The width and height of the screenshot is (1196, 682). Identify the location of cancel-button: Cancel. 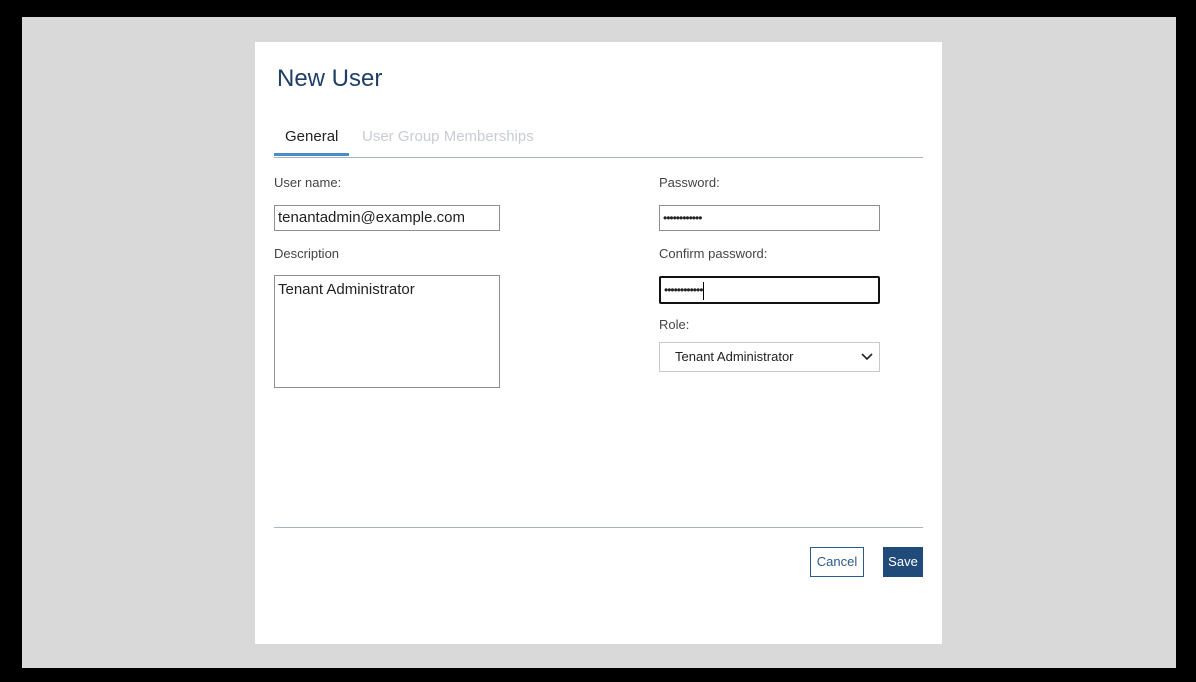
(837, 562).